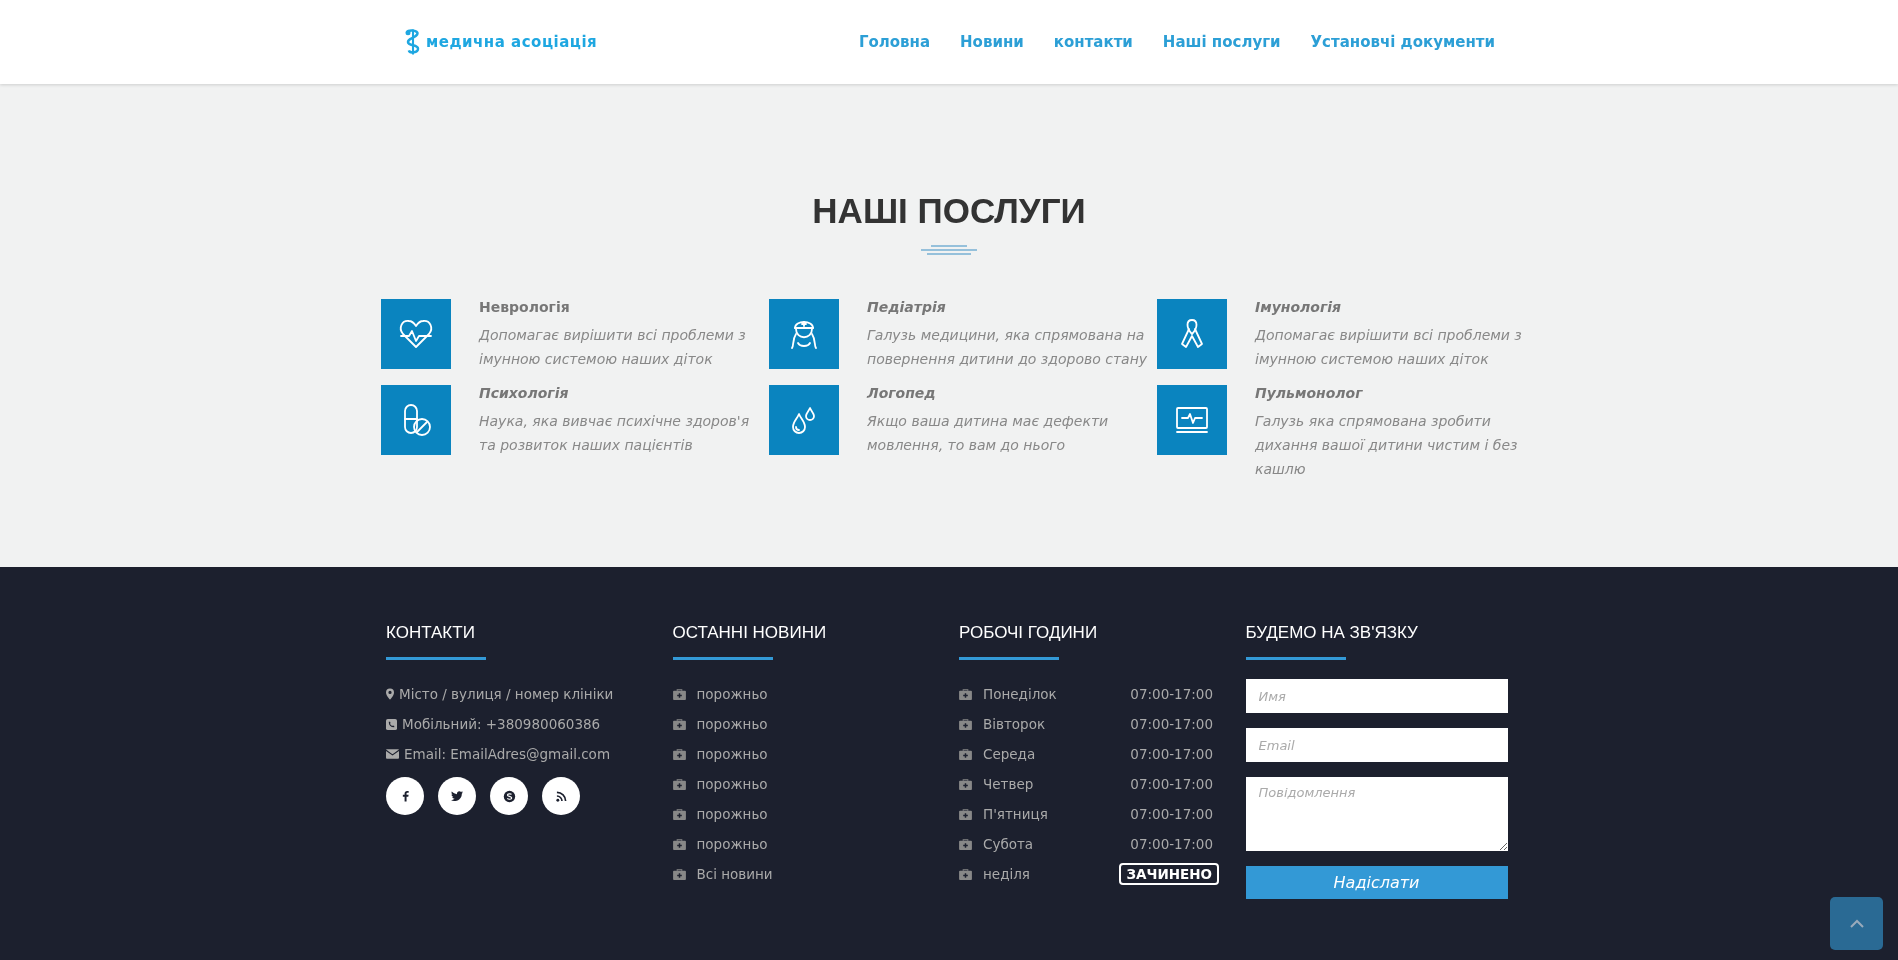  What do you see at coordinates (1387, 445) in the screenshot?
I see `service-description: Галузь яка спрямована зробити дихання вашої дитини чистим і без кашлю` at bounding box center [1387, 445].